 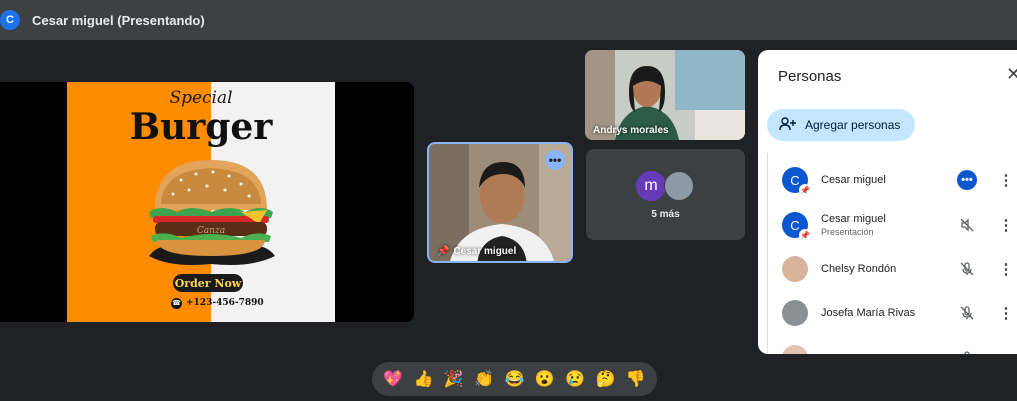 What do you see at coordinates (767, 253) in the screenshot?
I see `list-divider` at bounding box center [767, 253].